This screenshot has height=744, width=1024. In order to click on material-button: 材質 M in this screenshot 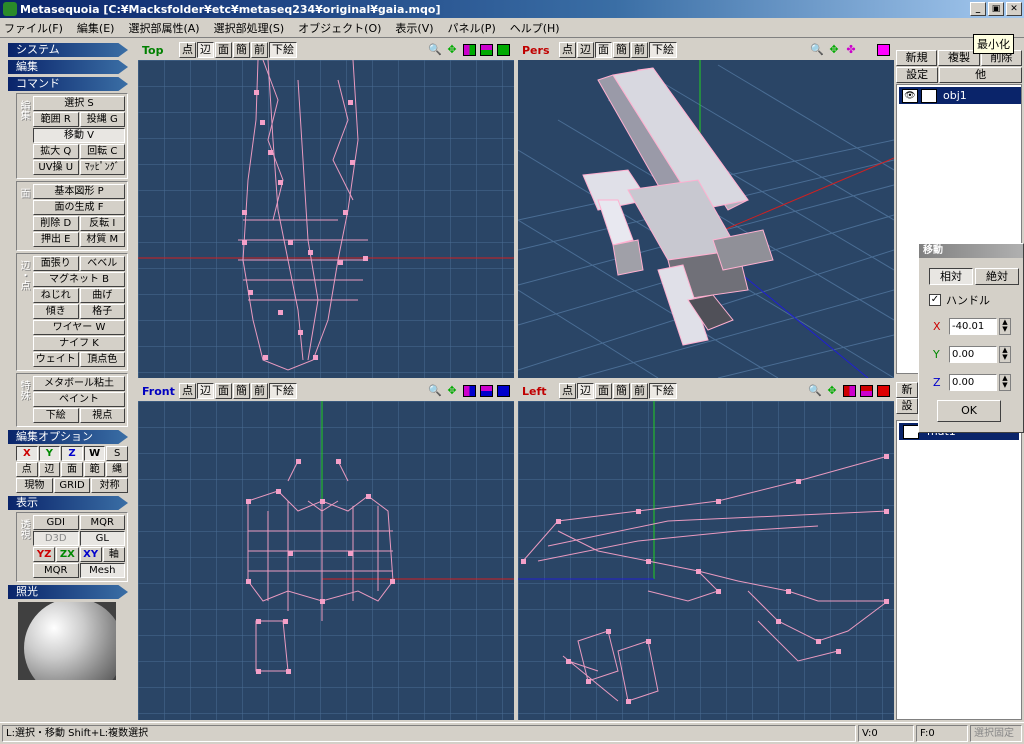, I will do `click(102, 239)`.